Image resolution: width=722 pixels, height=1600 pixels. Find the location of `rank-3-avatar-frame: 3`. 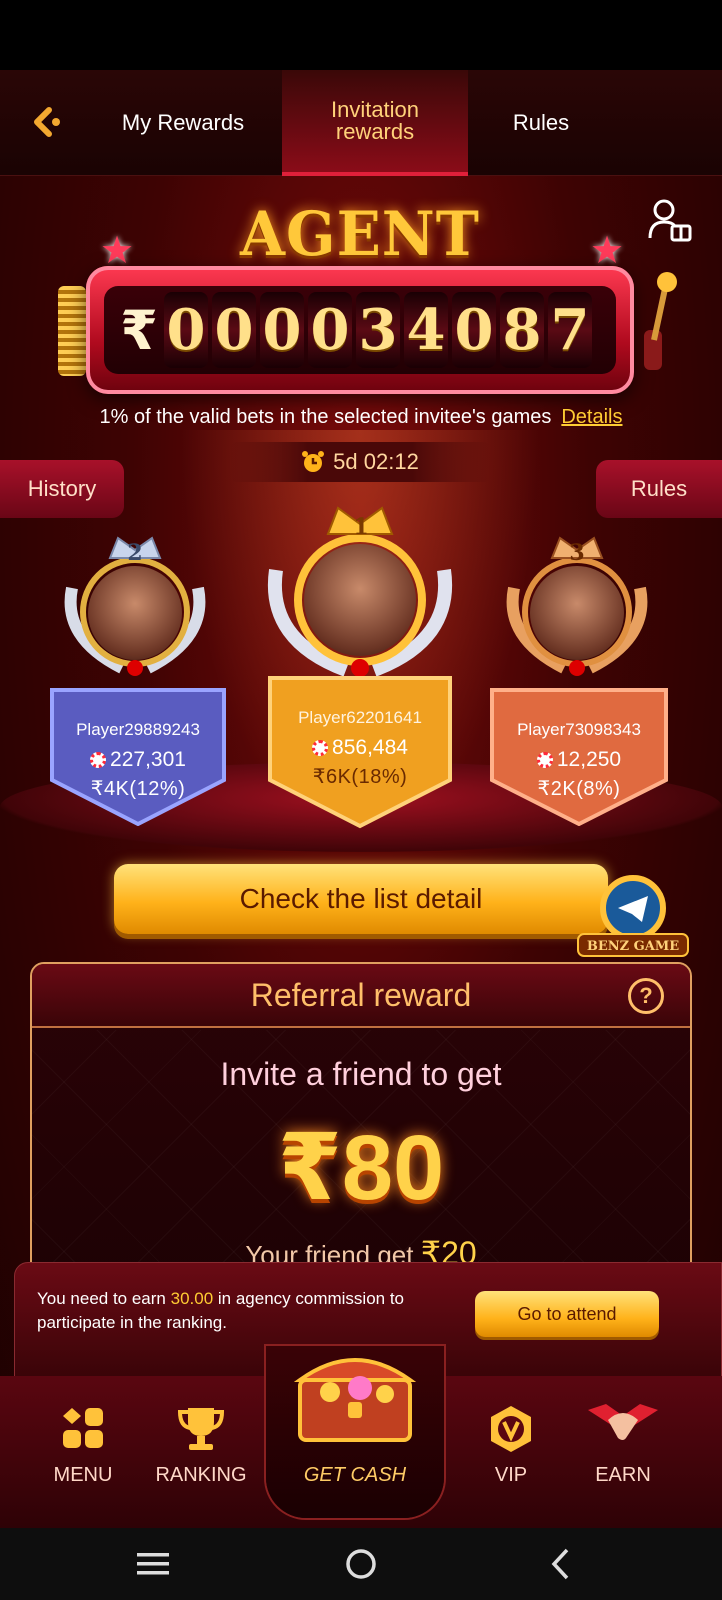

rank-3-avatar-frame: 3 is located at coordinates (577, 603).